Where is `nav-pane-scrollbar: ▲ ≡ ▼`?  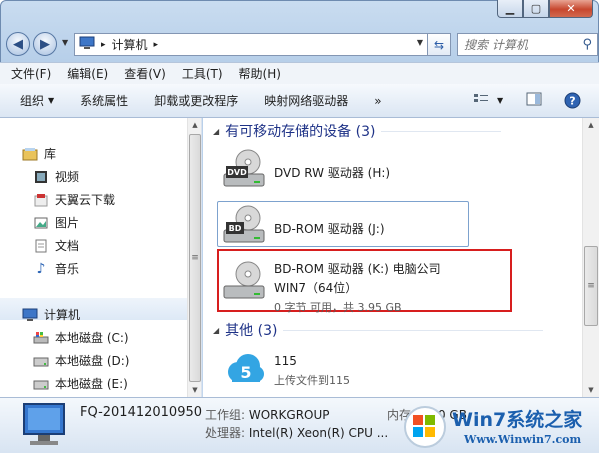 nav-pane-scrollbar: ▲ ≡ ▼ is located at coordinates (194, 257).